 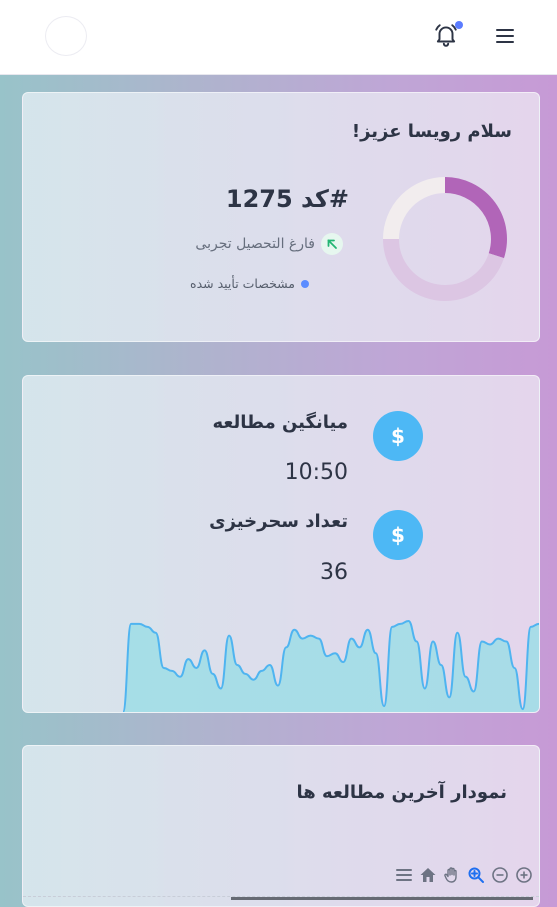 What do you see at coordinates (402, 792) in the screenshot?
I see `chart-title: نمودار آخرین مطالعه ها` at bounding box center [402, 792].